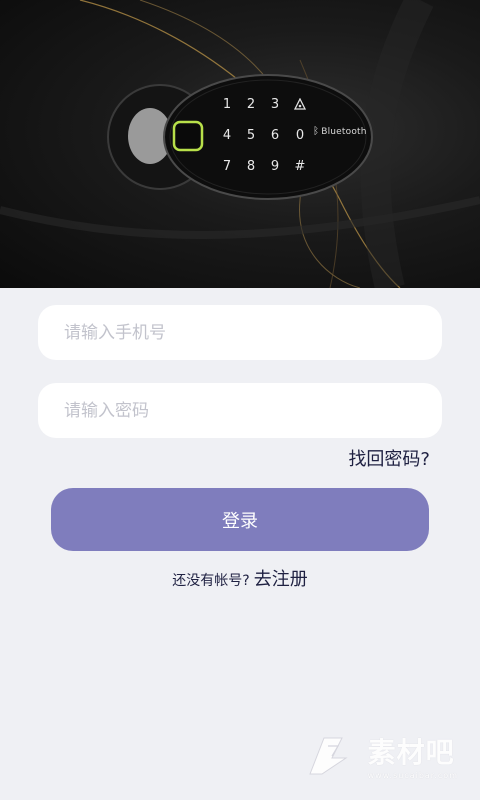 This screenshot has height=800, width=480. What do you see at coordinates (389, 458) in the screenshot?
I see `forgot-password-link: 找回密码?` at bounding box center [389, 458].